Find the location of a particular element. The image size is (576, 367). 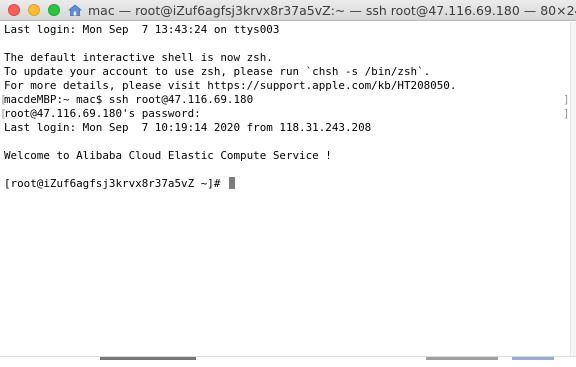

prompt-line: [root@iZuf6agfsj3krvx8r37a5vZ ~]# is located at coordinates (119, 184).